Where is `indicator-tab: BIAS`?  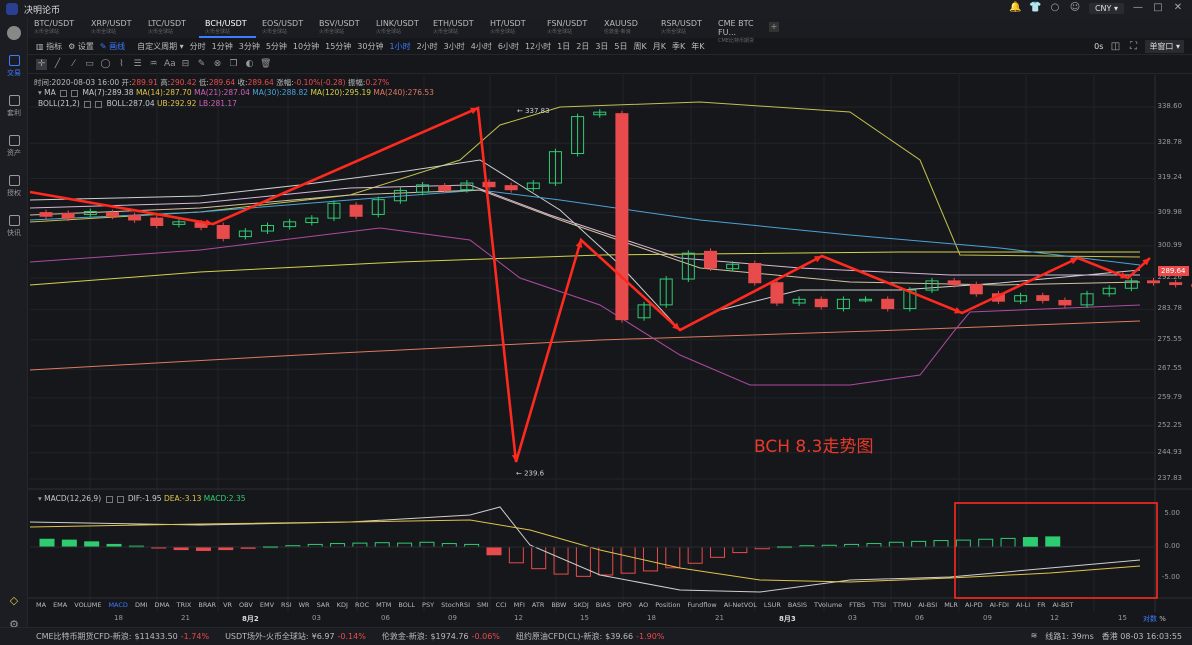
indicator-tab: BIAS is located at coordinates (603, 605).